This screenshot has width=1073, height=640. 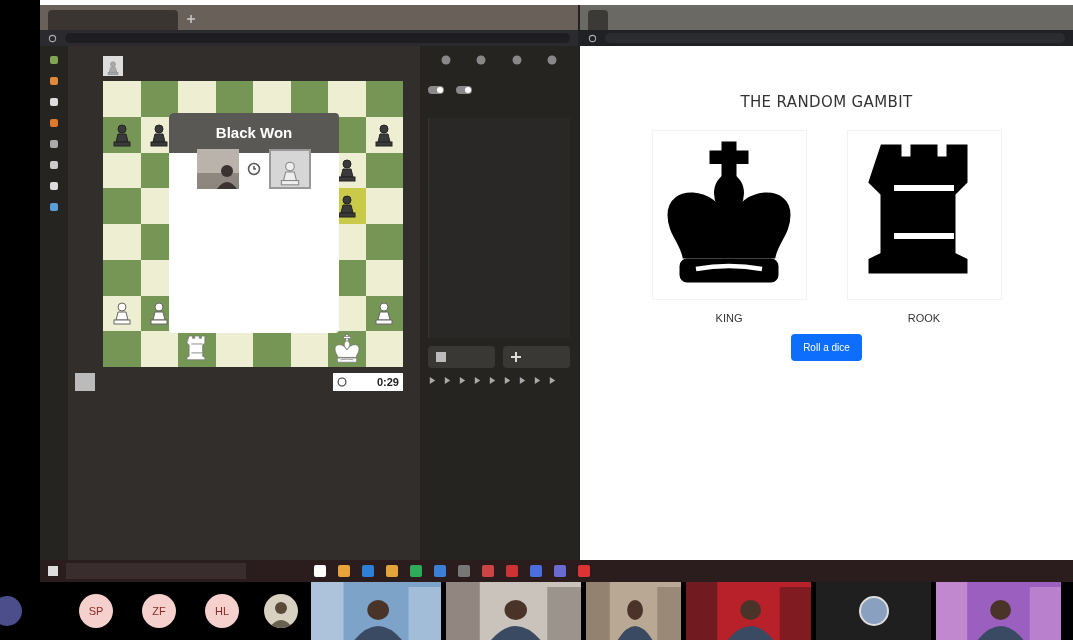 I want to click on roll-button: Roll a dice, so click(x=826, y=347).